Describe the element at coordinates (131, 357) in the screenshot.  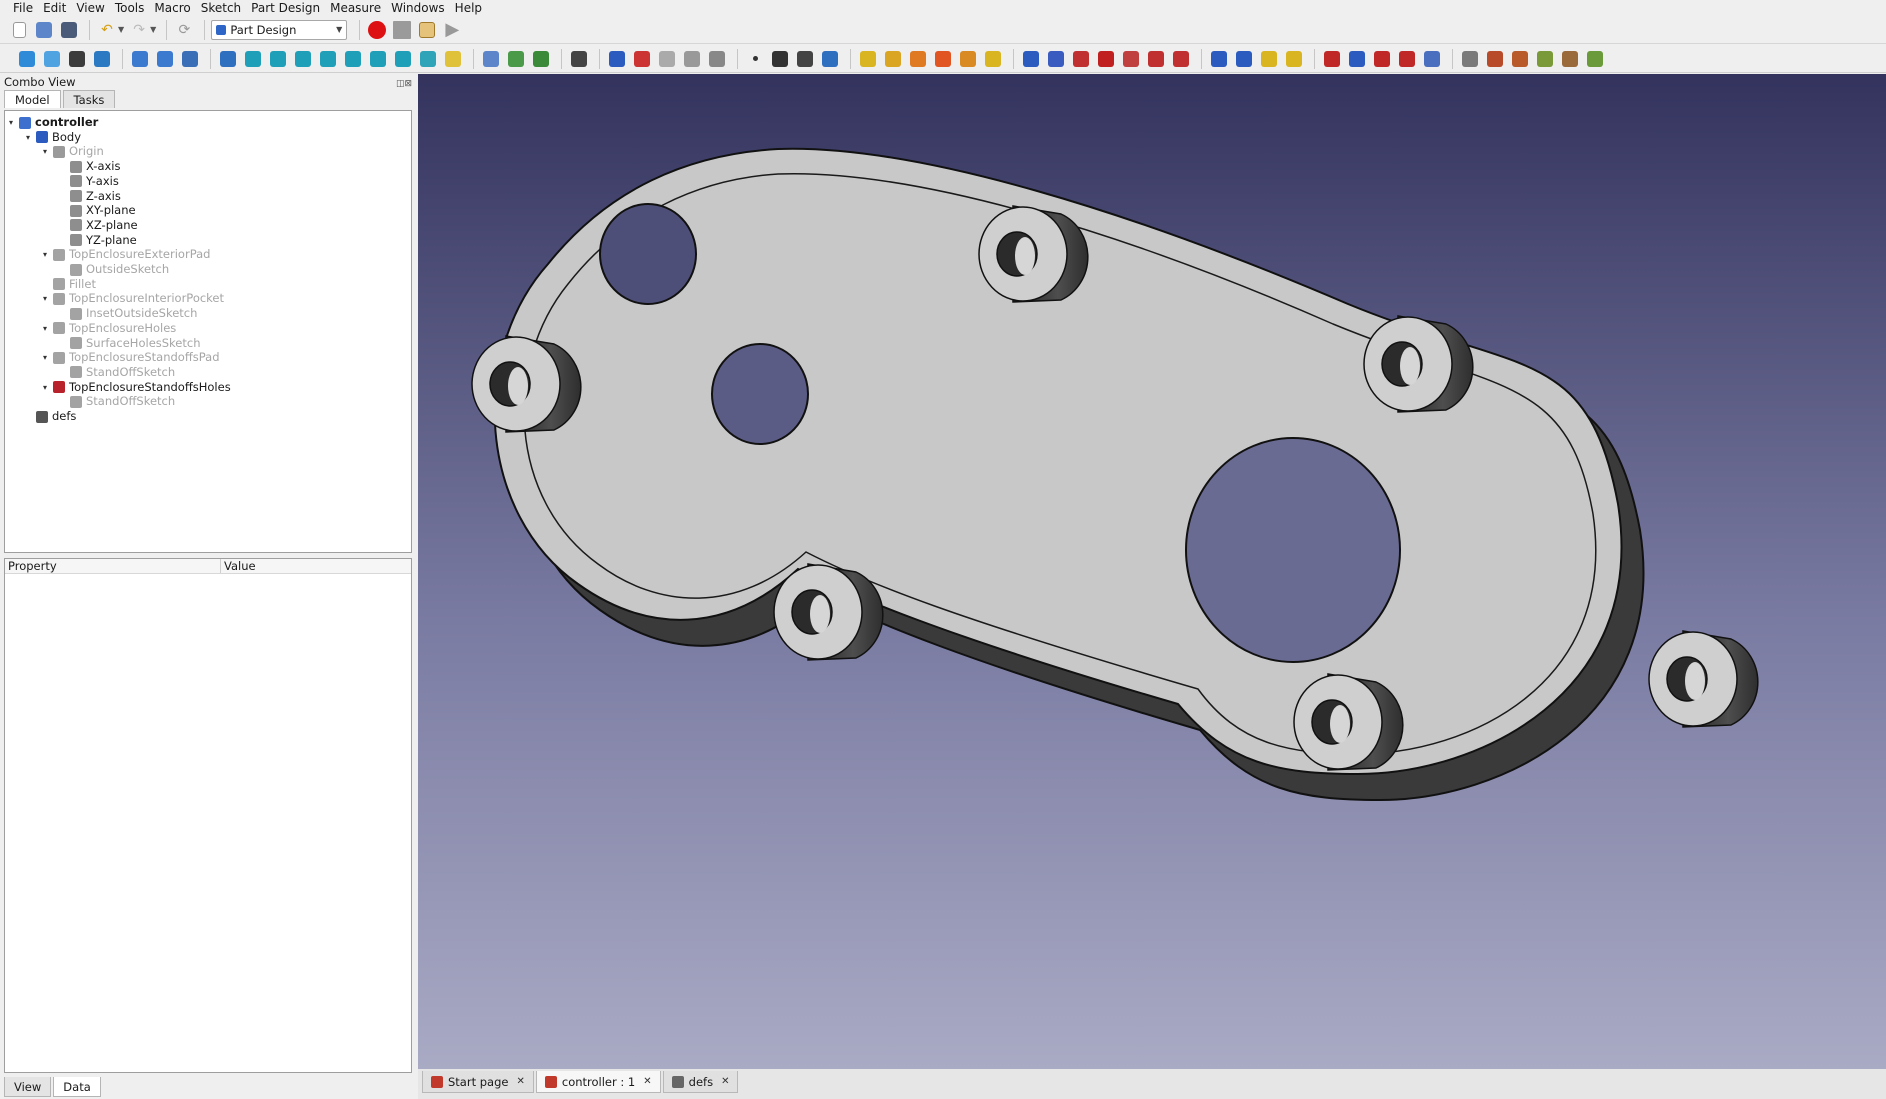
I see `tree-item-topenclosurestandoffspad: ▾ TopEnclosureStandoffsPad` at that location.